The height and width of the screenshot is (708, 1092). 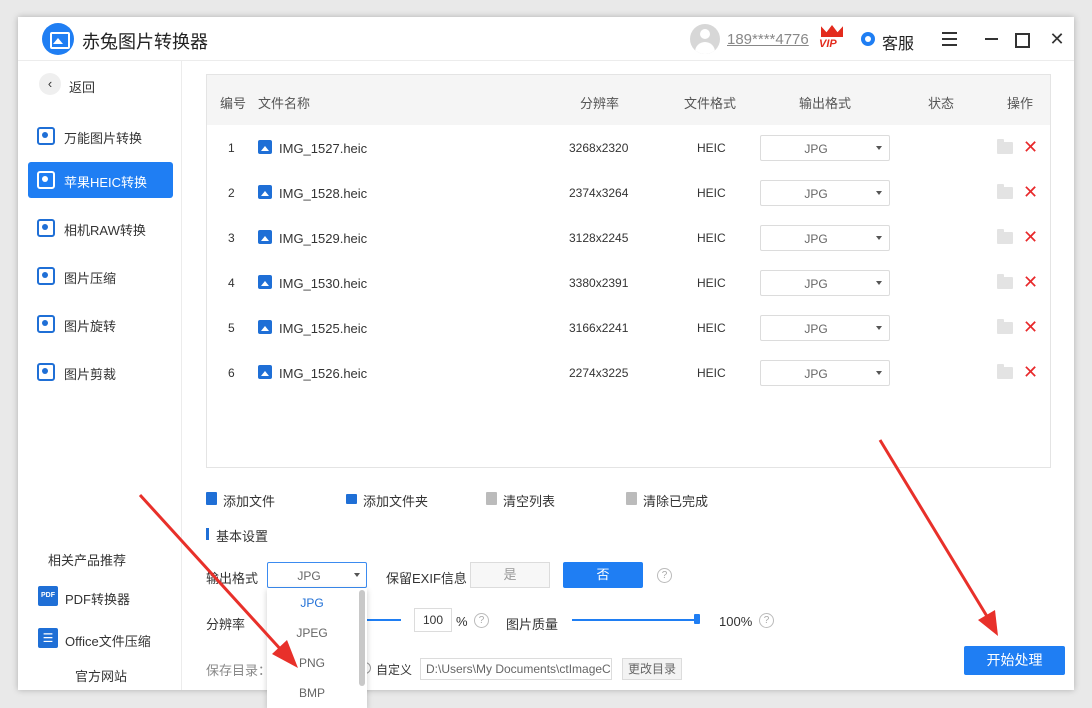 I want to click on minimize-icon, so click(x=992, y=39).